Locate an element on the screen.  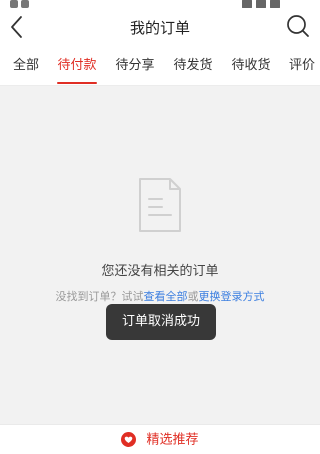
chevron-left-icon is located at coordinates (16, 27).